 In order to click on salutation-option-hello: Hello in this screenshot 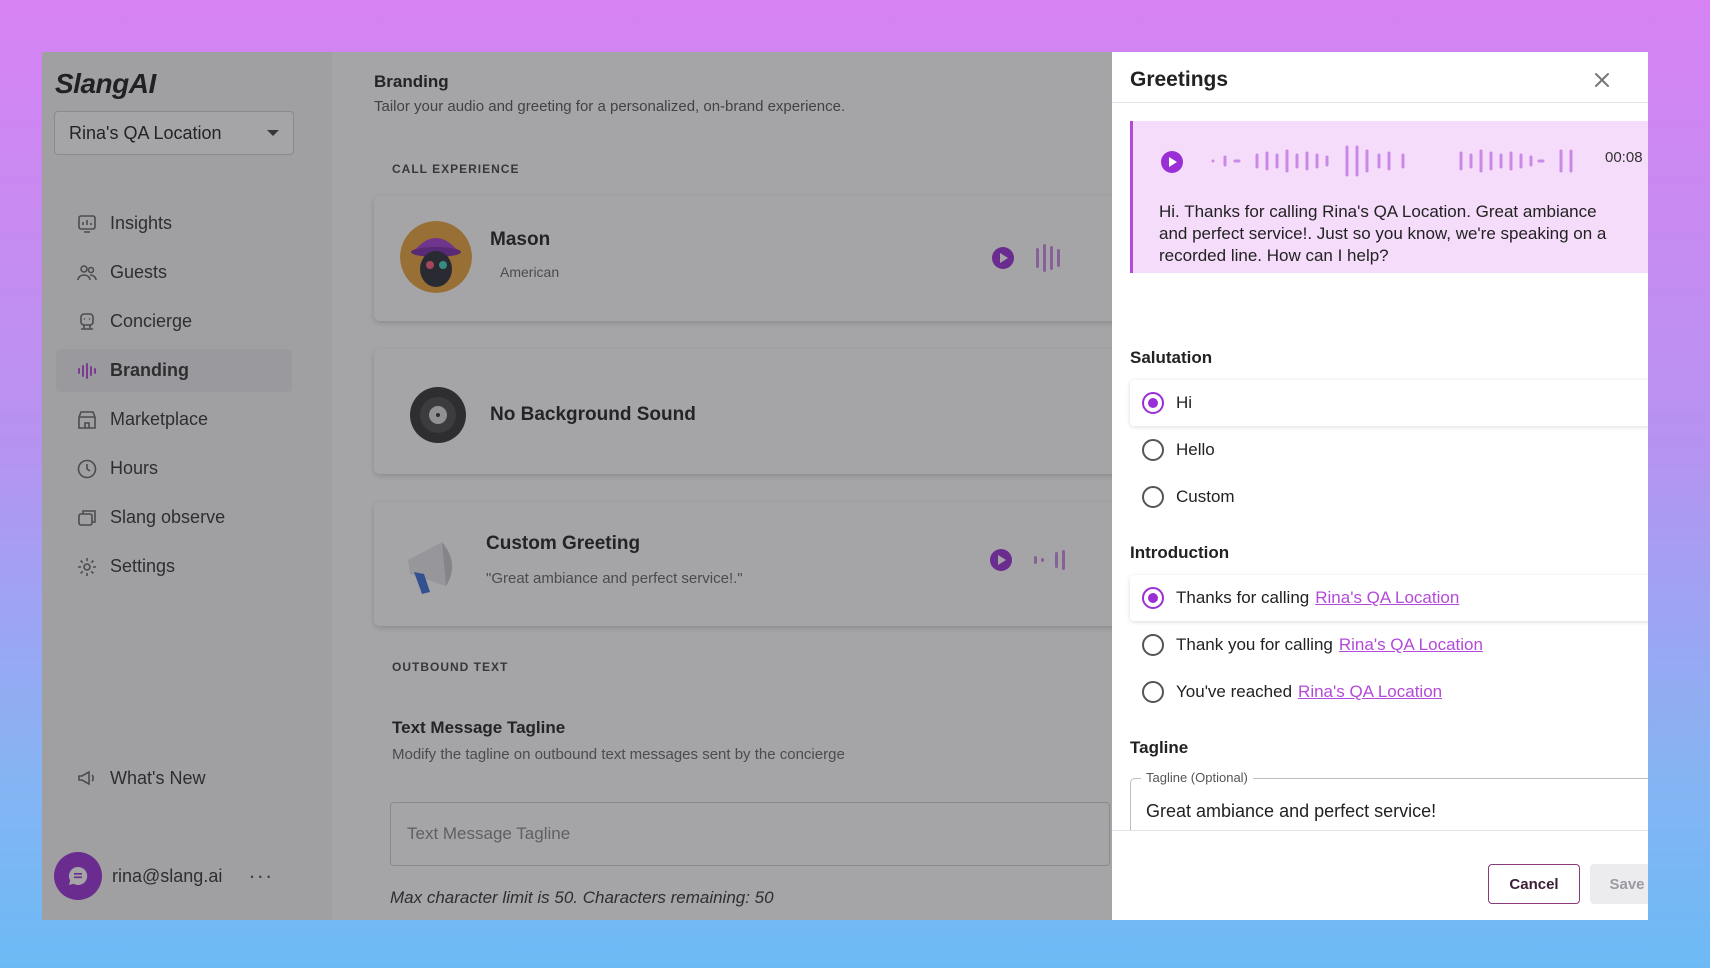, I will do `click(1389, 450)`.